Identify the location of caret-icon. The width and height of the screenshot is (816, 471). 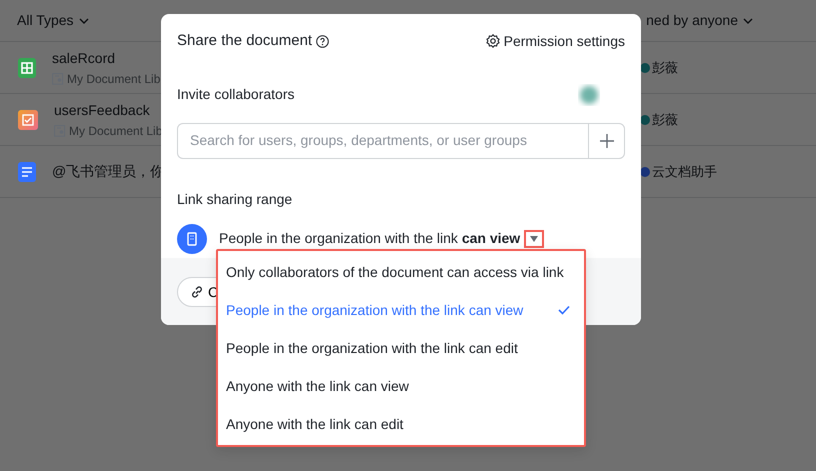
(534, 238).